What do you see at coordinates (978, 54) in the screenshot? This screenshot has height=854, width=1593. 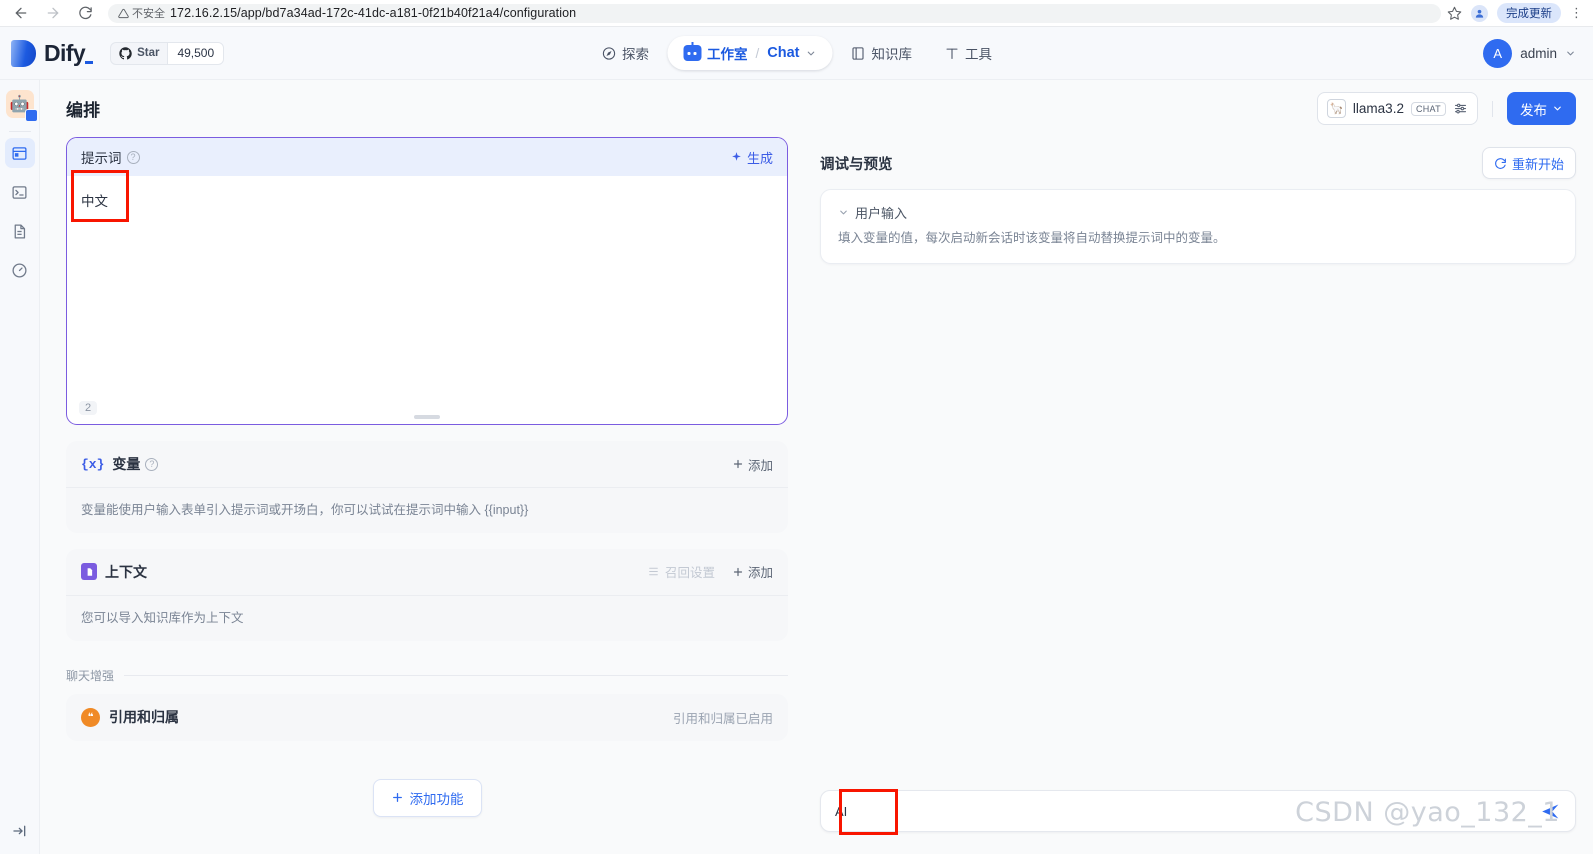 I see `nav-label-tools: 工具` at bounding box center [978, 54].